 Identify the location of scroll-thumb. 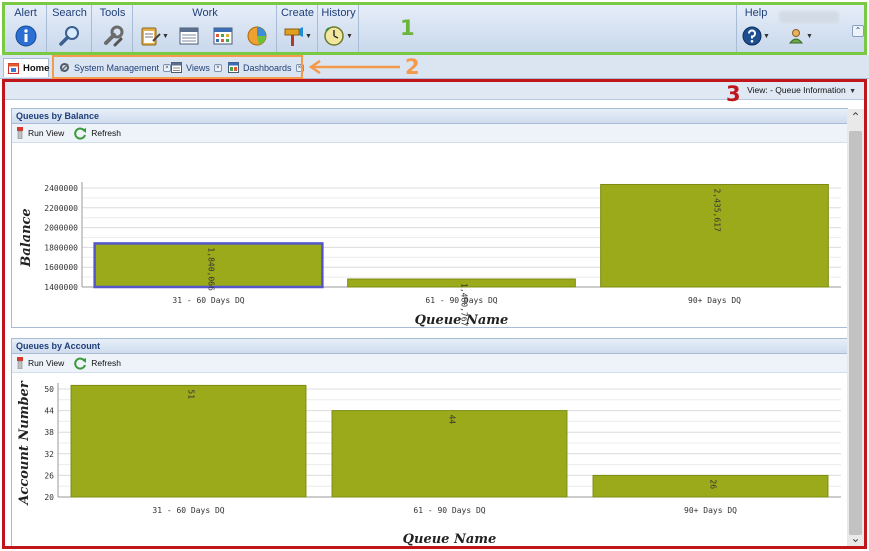
(855, 333).